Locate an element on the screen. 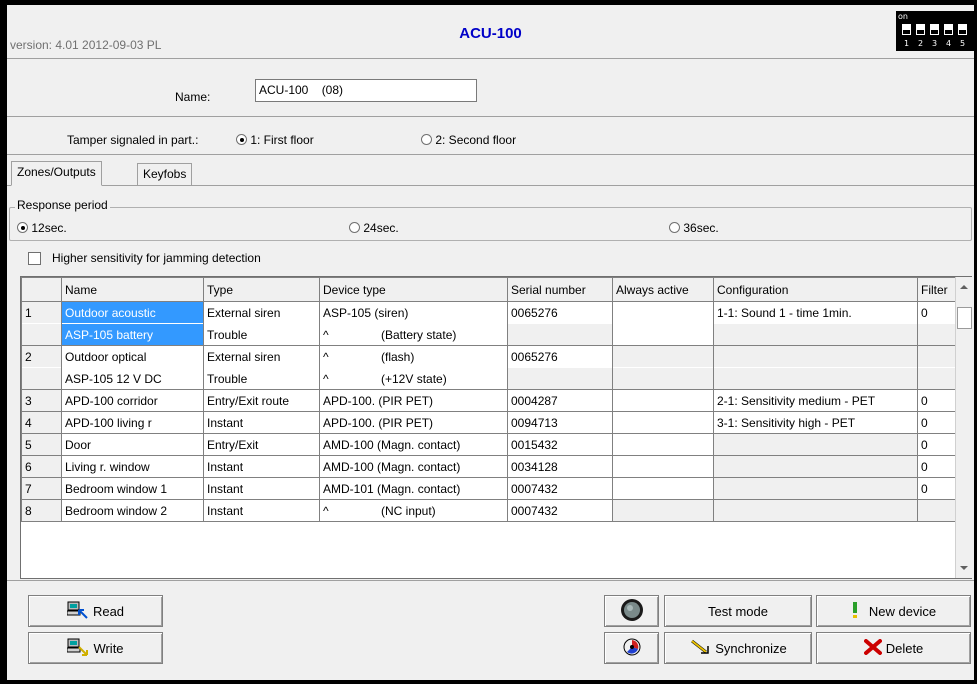 Image resolution: width=977 pixels, height=684 pixels. table-subrow: ASP-105 12 V DC Trouble ^ (+12V state) is located at coordinates (489, 378).